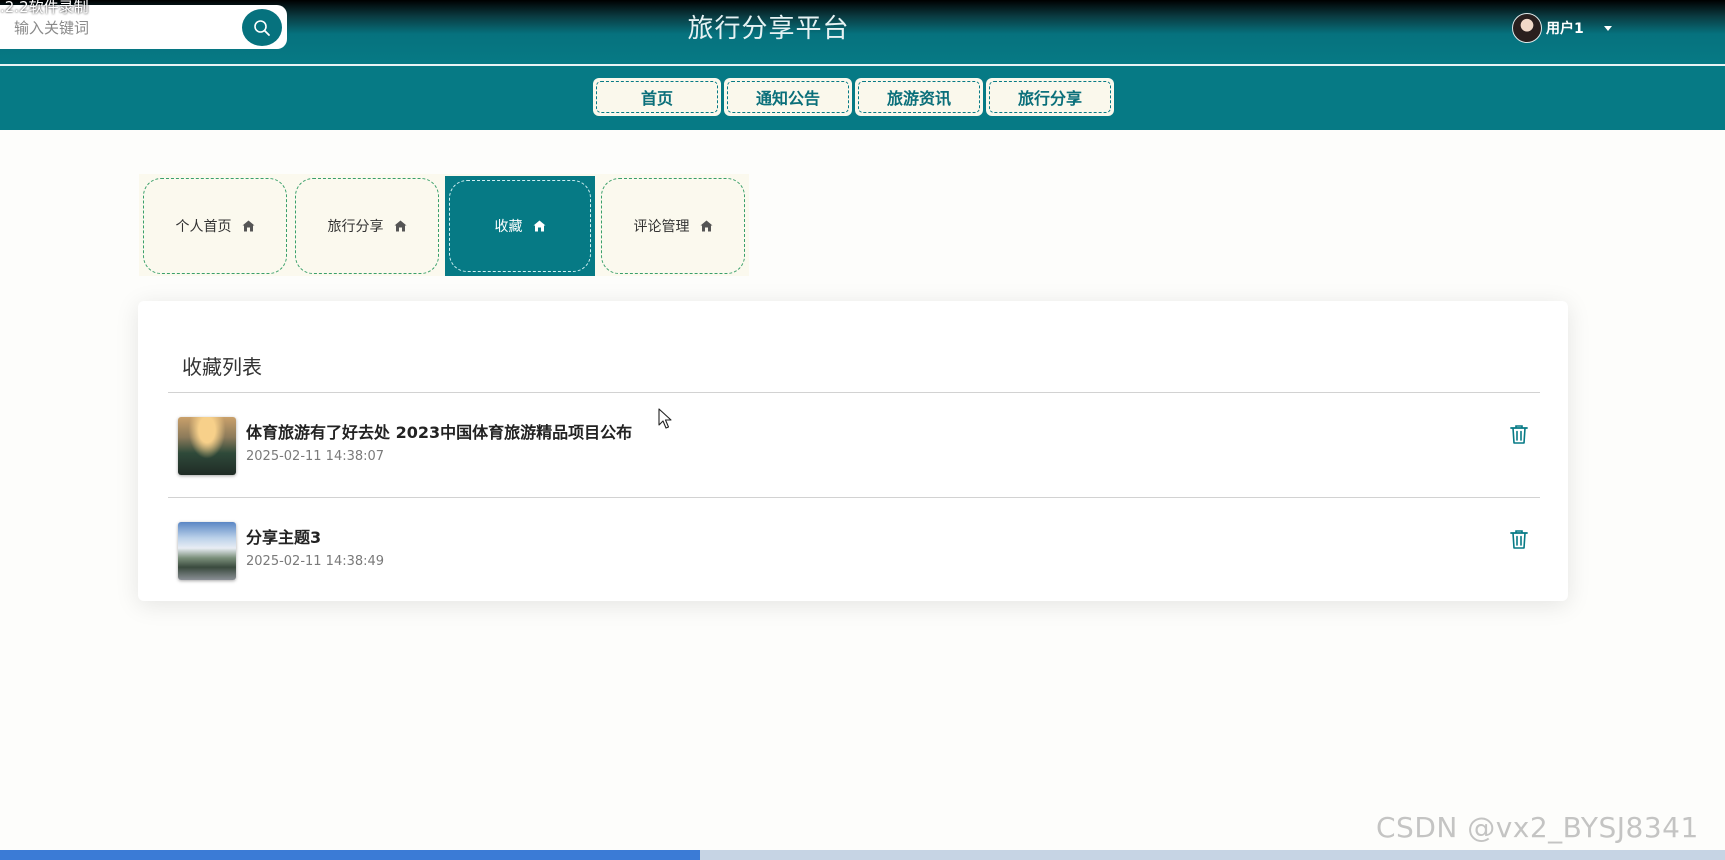 The width and height of the screenshot is (1725, 860). What do you see at coordinates (661, 227) in the screenshot?
I see `tab-label: 评论管理` at bounding box center [661, 227].